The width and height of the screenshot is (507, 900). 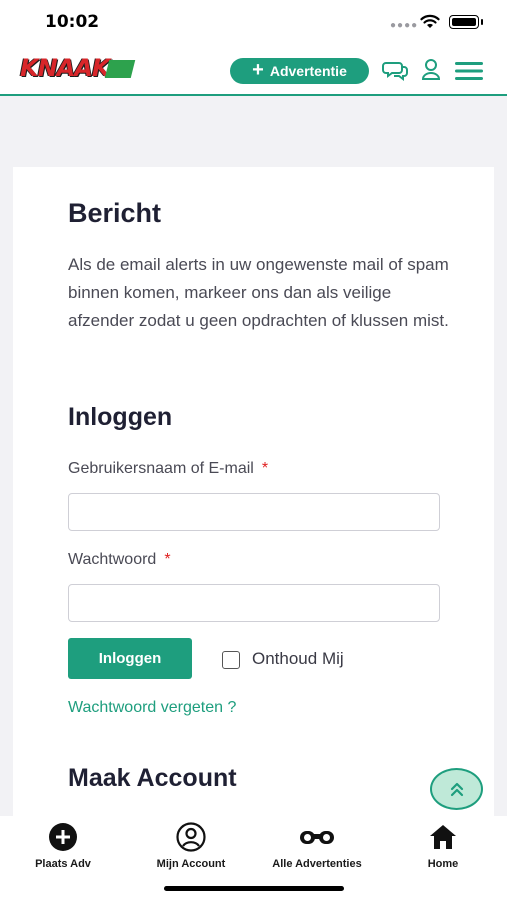 What do you see at coordinates (431, 70) in the screenshot?
I see `user-icon` at bounding box center [431, 70].